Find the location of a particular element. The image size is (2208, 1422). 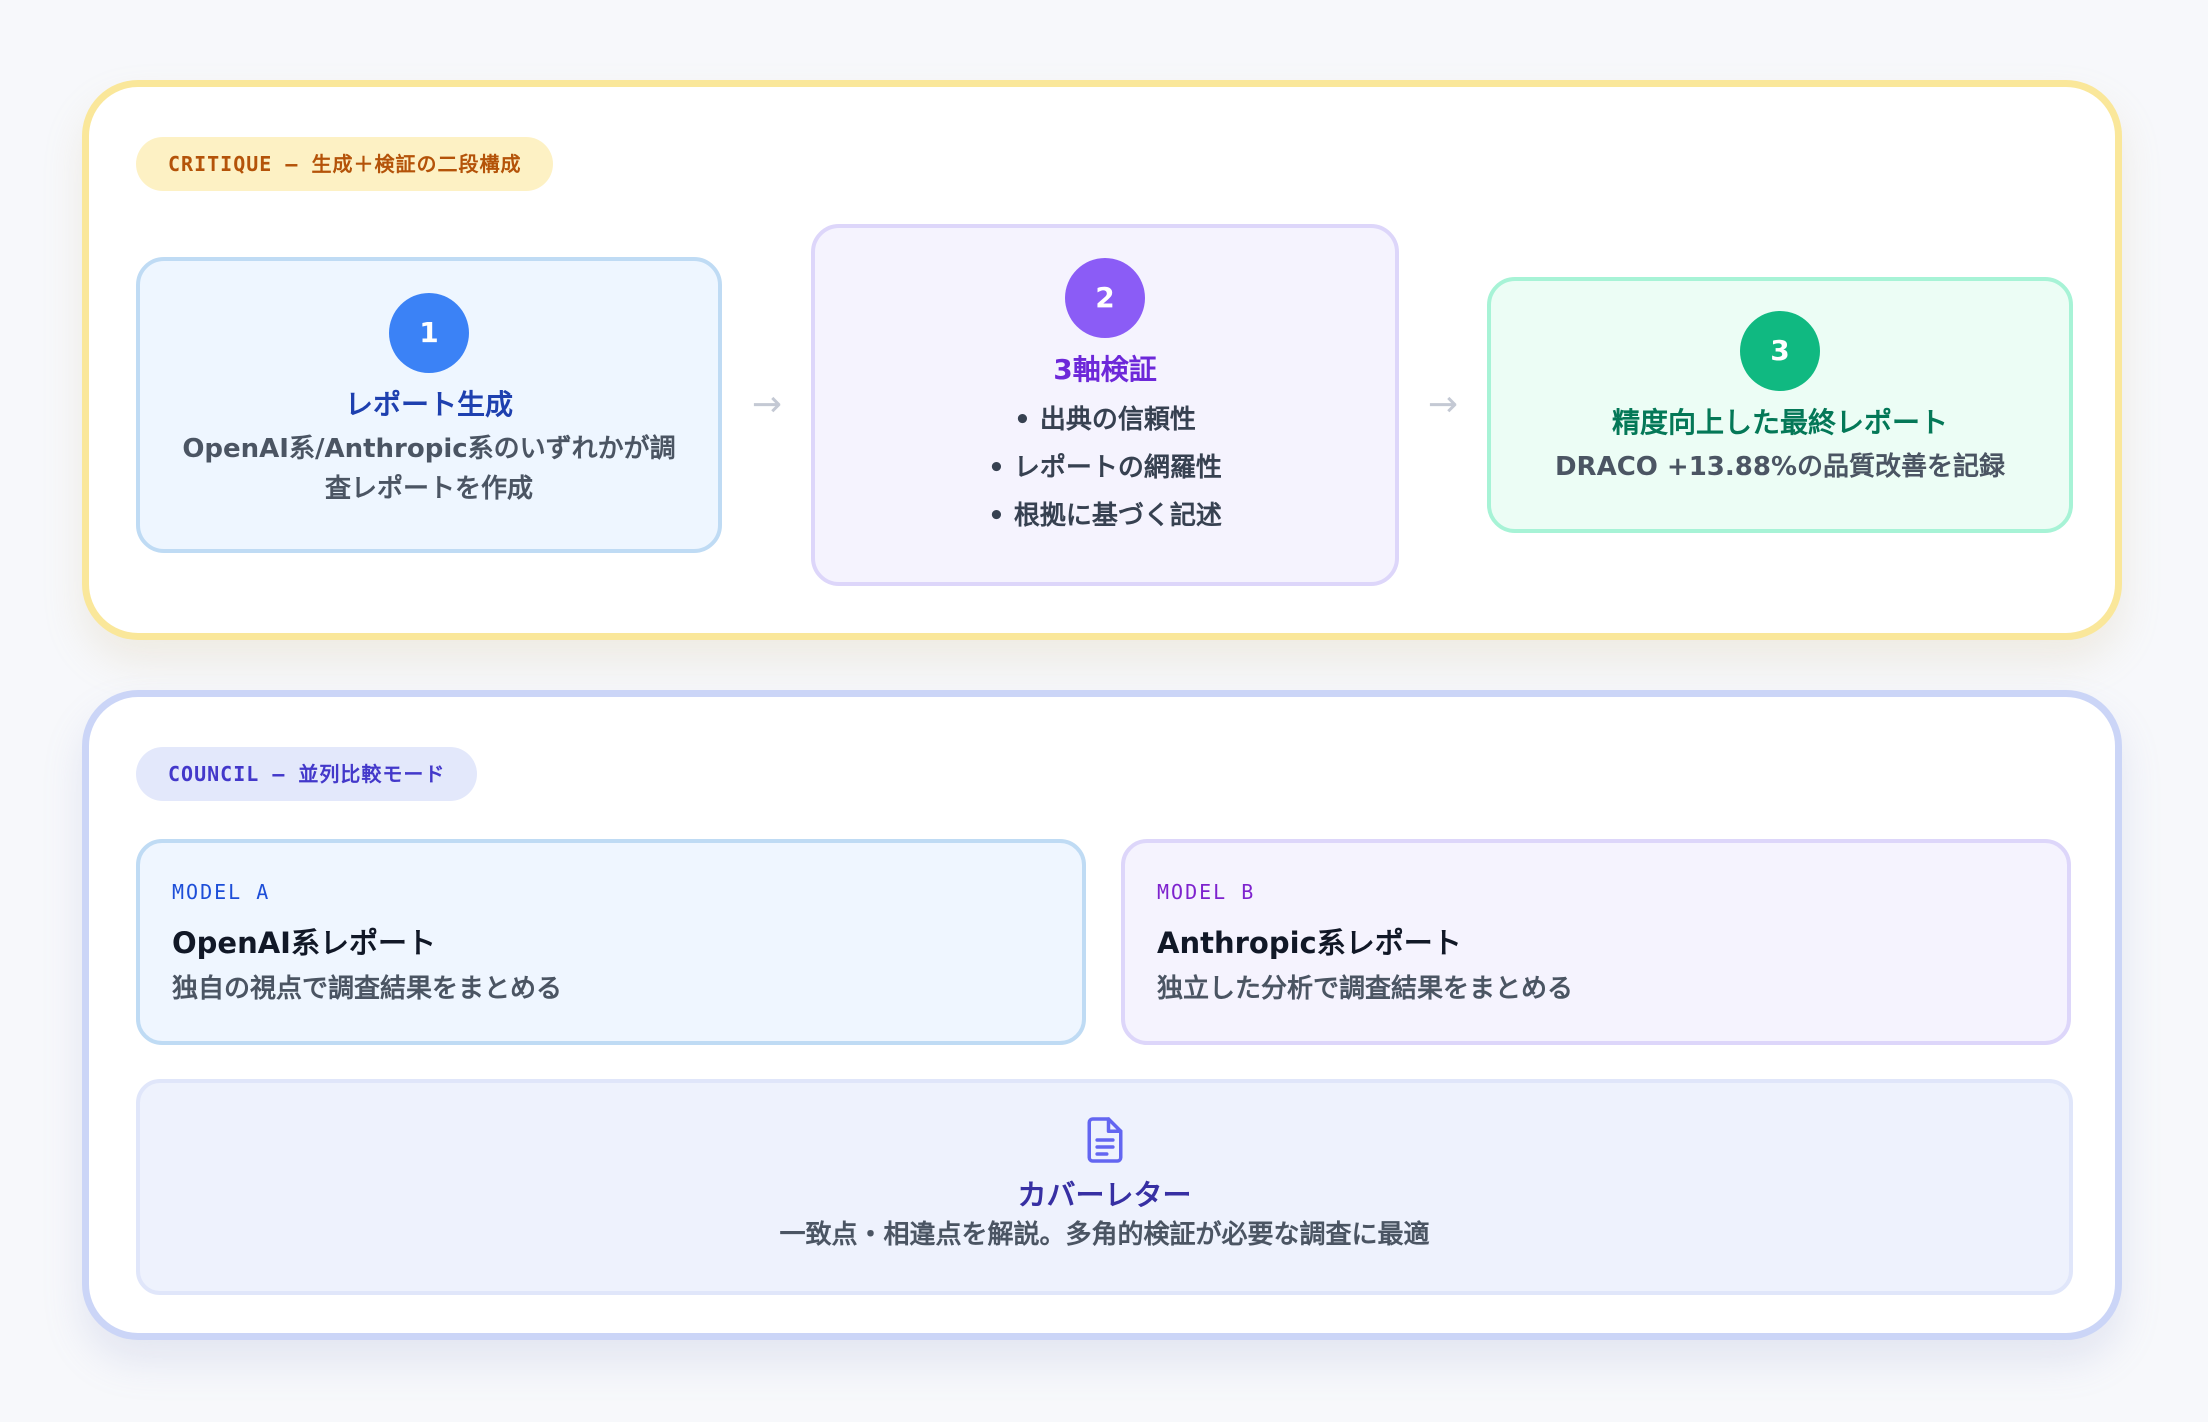

step-number-badge: 3 is located at coordinates (1780, 351).